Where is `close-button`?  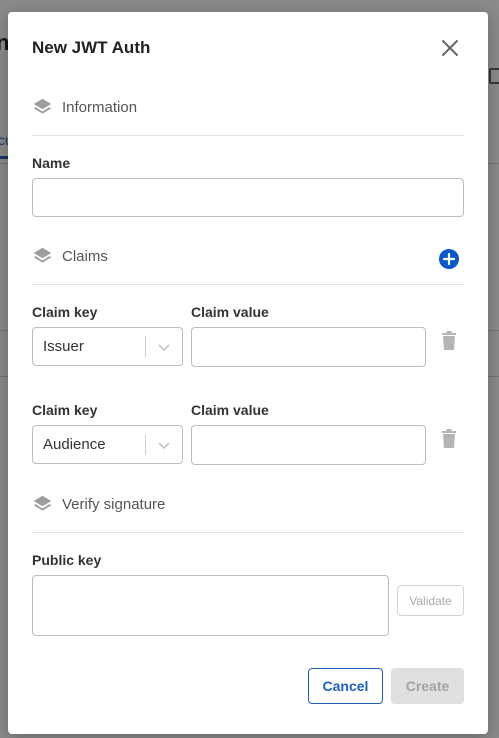 close-button is located at coordinates (450, 48).